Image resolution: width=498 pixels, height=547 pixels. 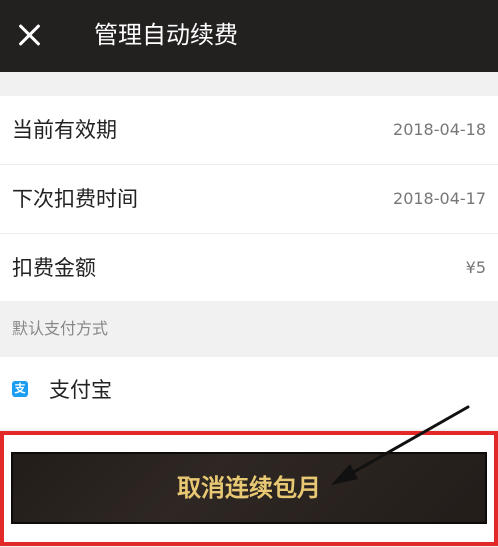 I want to click on payment-section-header: 默认支付方式, so click(x=249, y=329).